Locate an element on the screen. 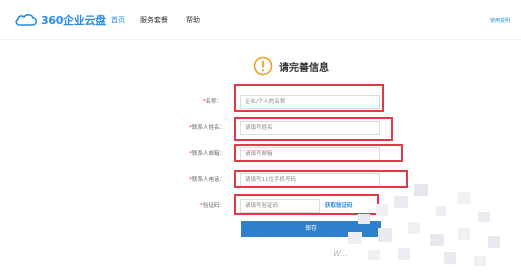  email-label: *联系人邮箱： is located at coordinates (207, 154).